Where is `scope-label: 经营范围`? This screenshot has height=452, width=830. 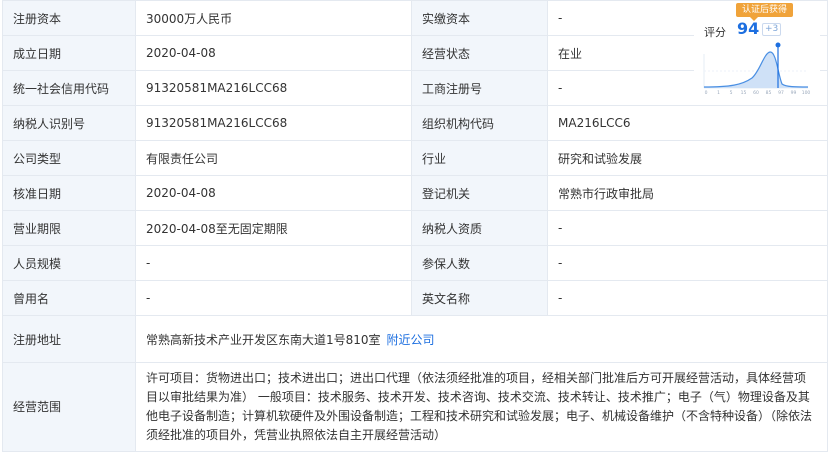 scope-label: 经营范围 is located at coordinates (69, 407).